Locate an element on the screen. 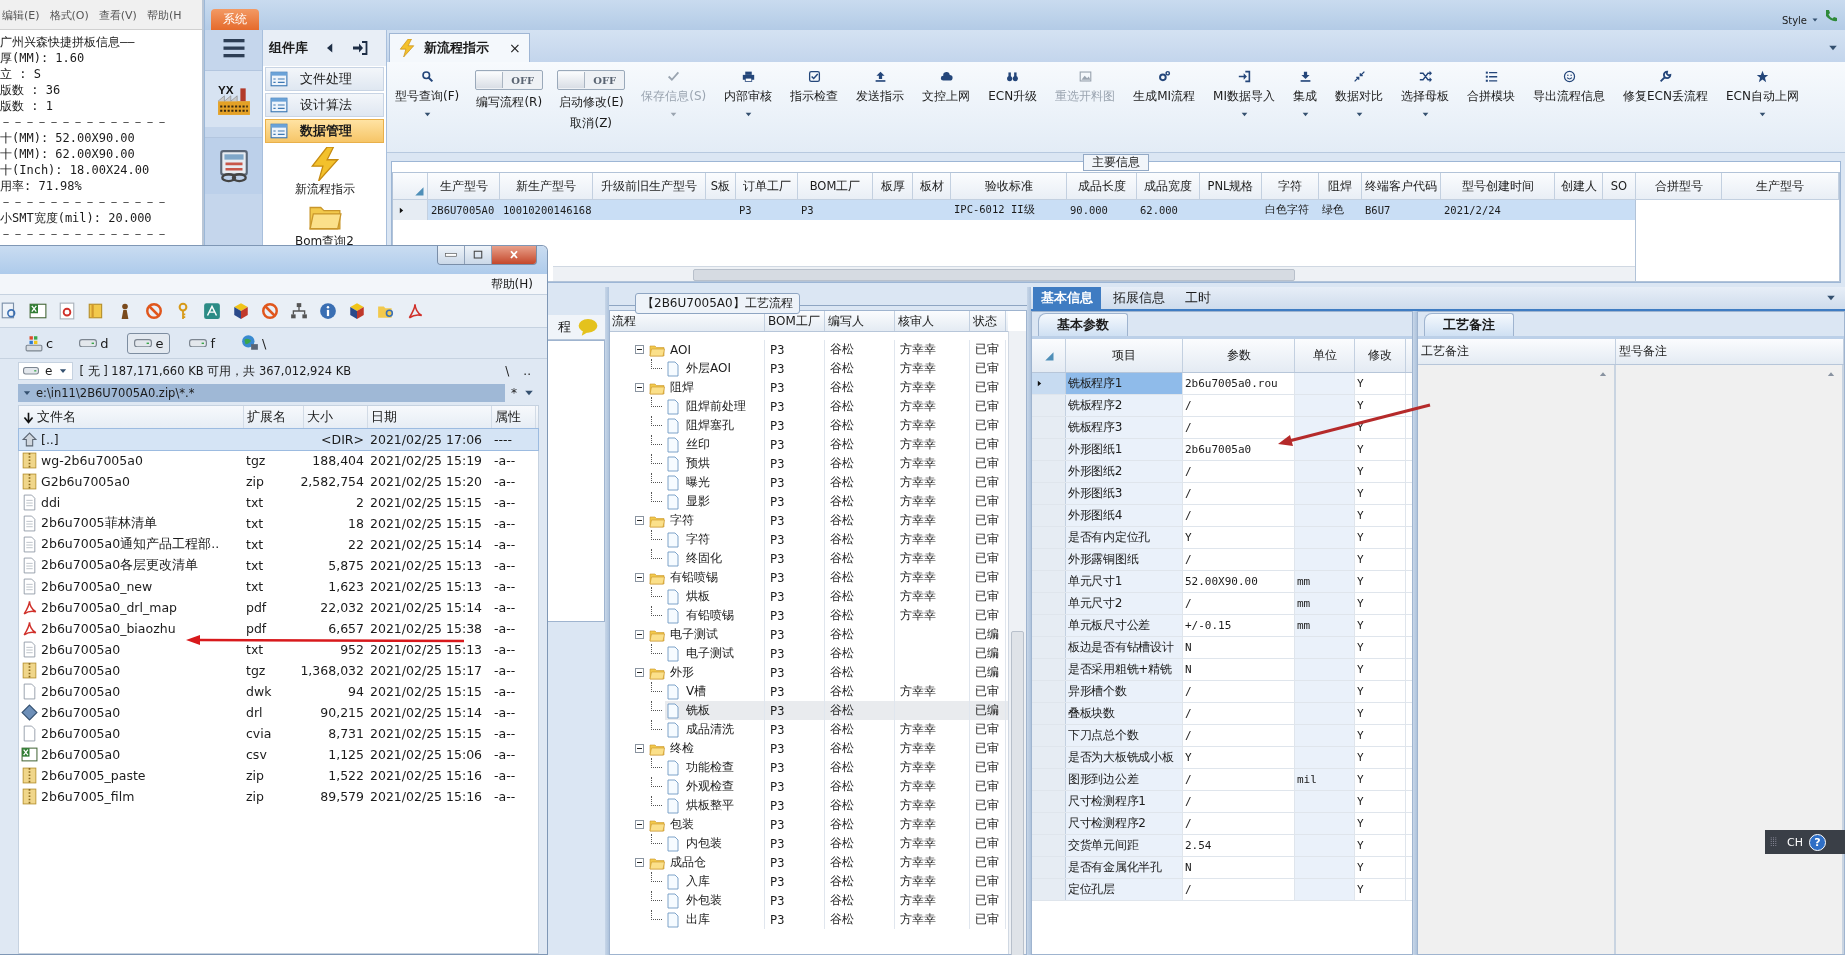  table-row: 外形图纸3 / Y is located at coordinates (1222, 494).